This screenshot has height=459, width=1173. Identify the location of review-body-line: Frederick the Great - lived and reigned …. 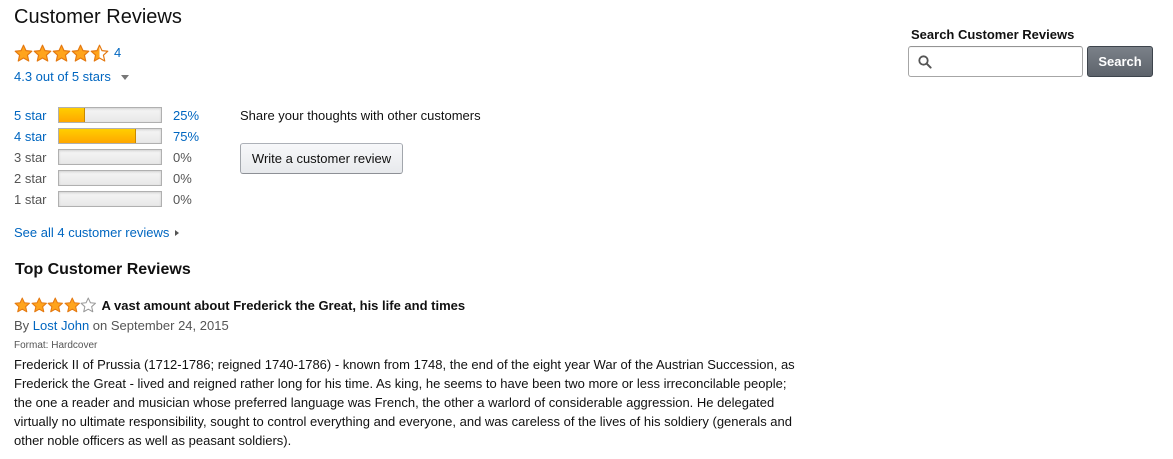
(400, 383).